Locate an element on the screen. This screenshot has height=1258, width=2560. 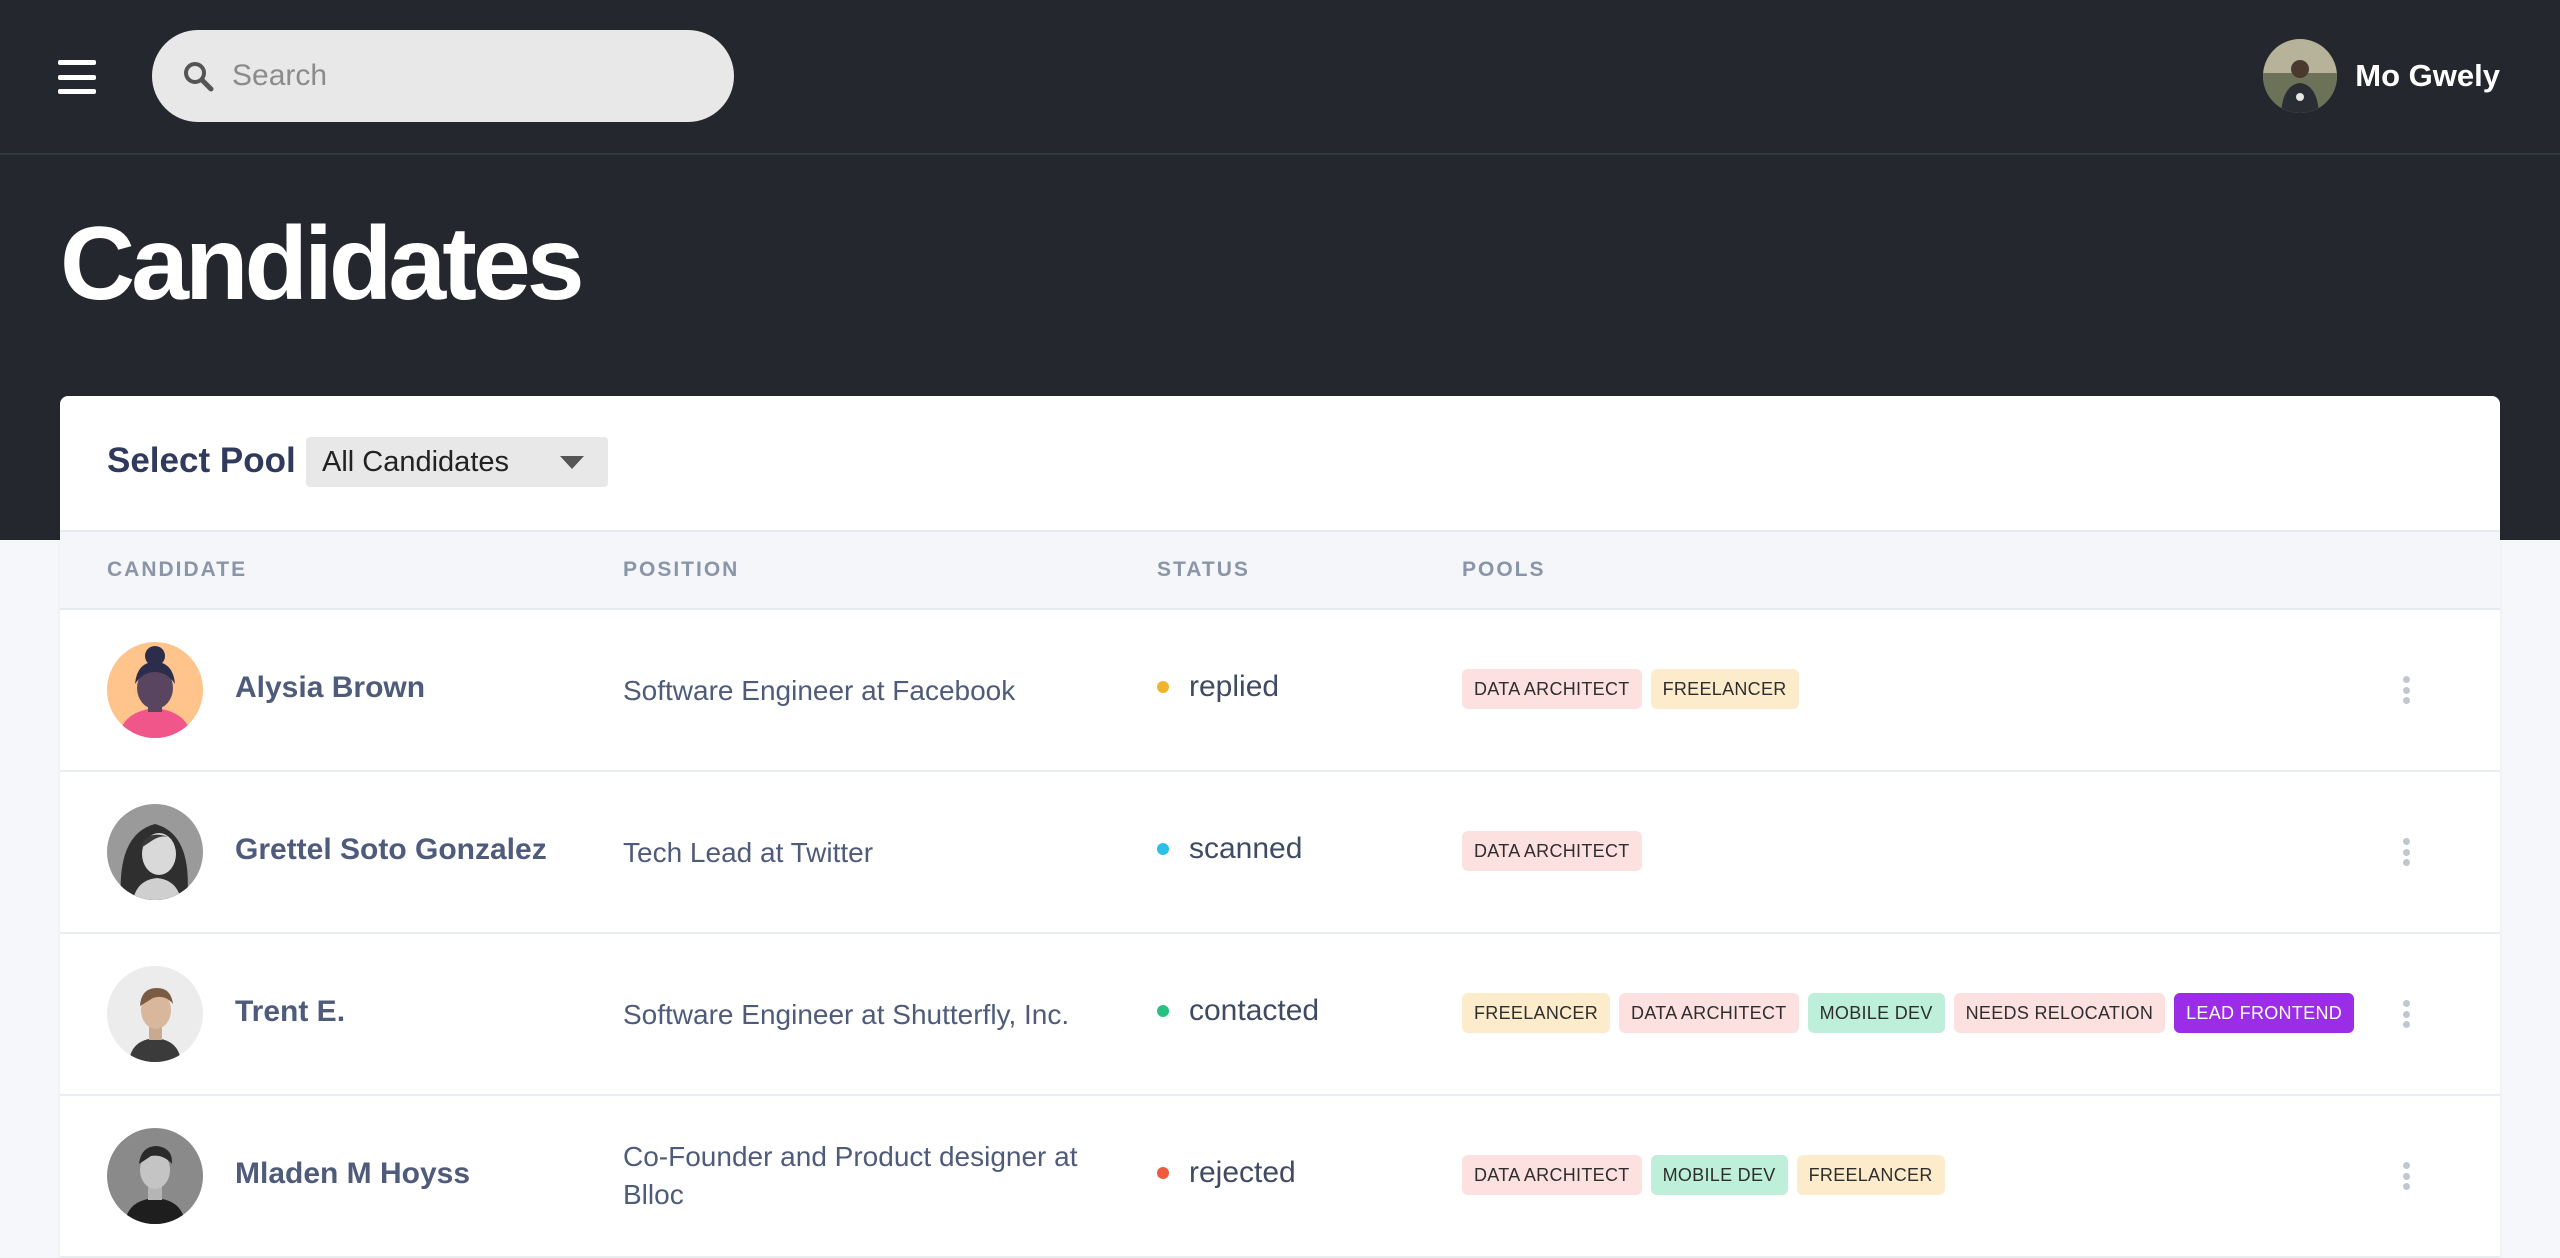
column-header-pools: POOLS is located at coordinates (1504, 569).